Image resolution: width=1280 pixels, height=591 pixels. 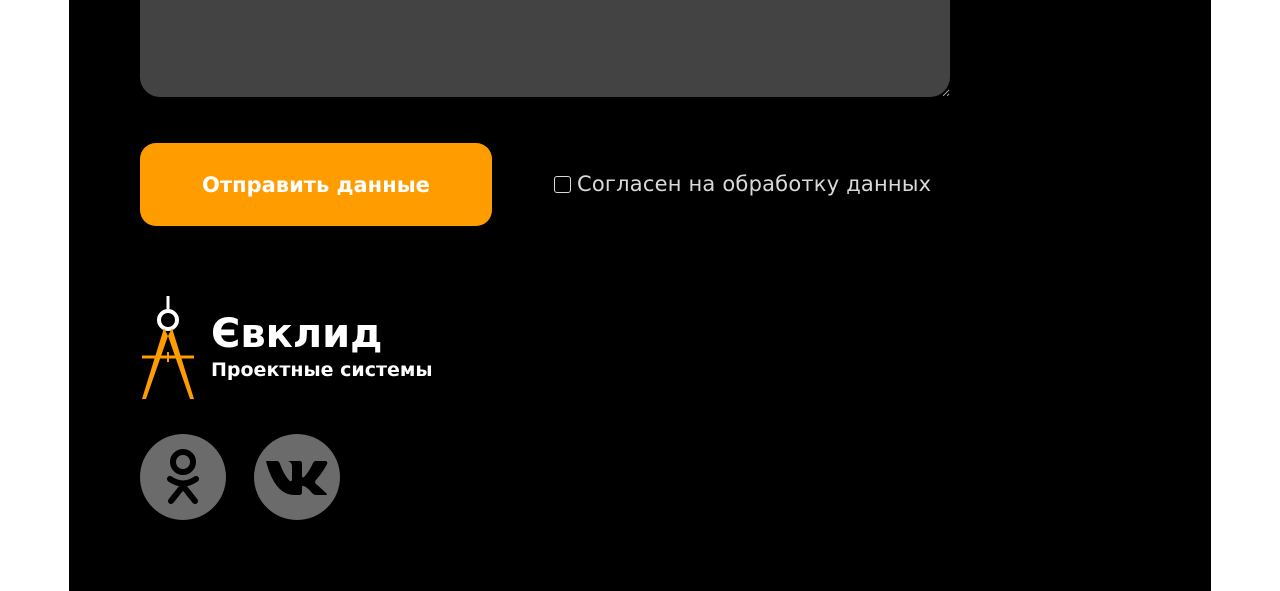 I want to click on vk-link, so click(x=297, y=477).